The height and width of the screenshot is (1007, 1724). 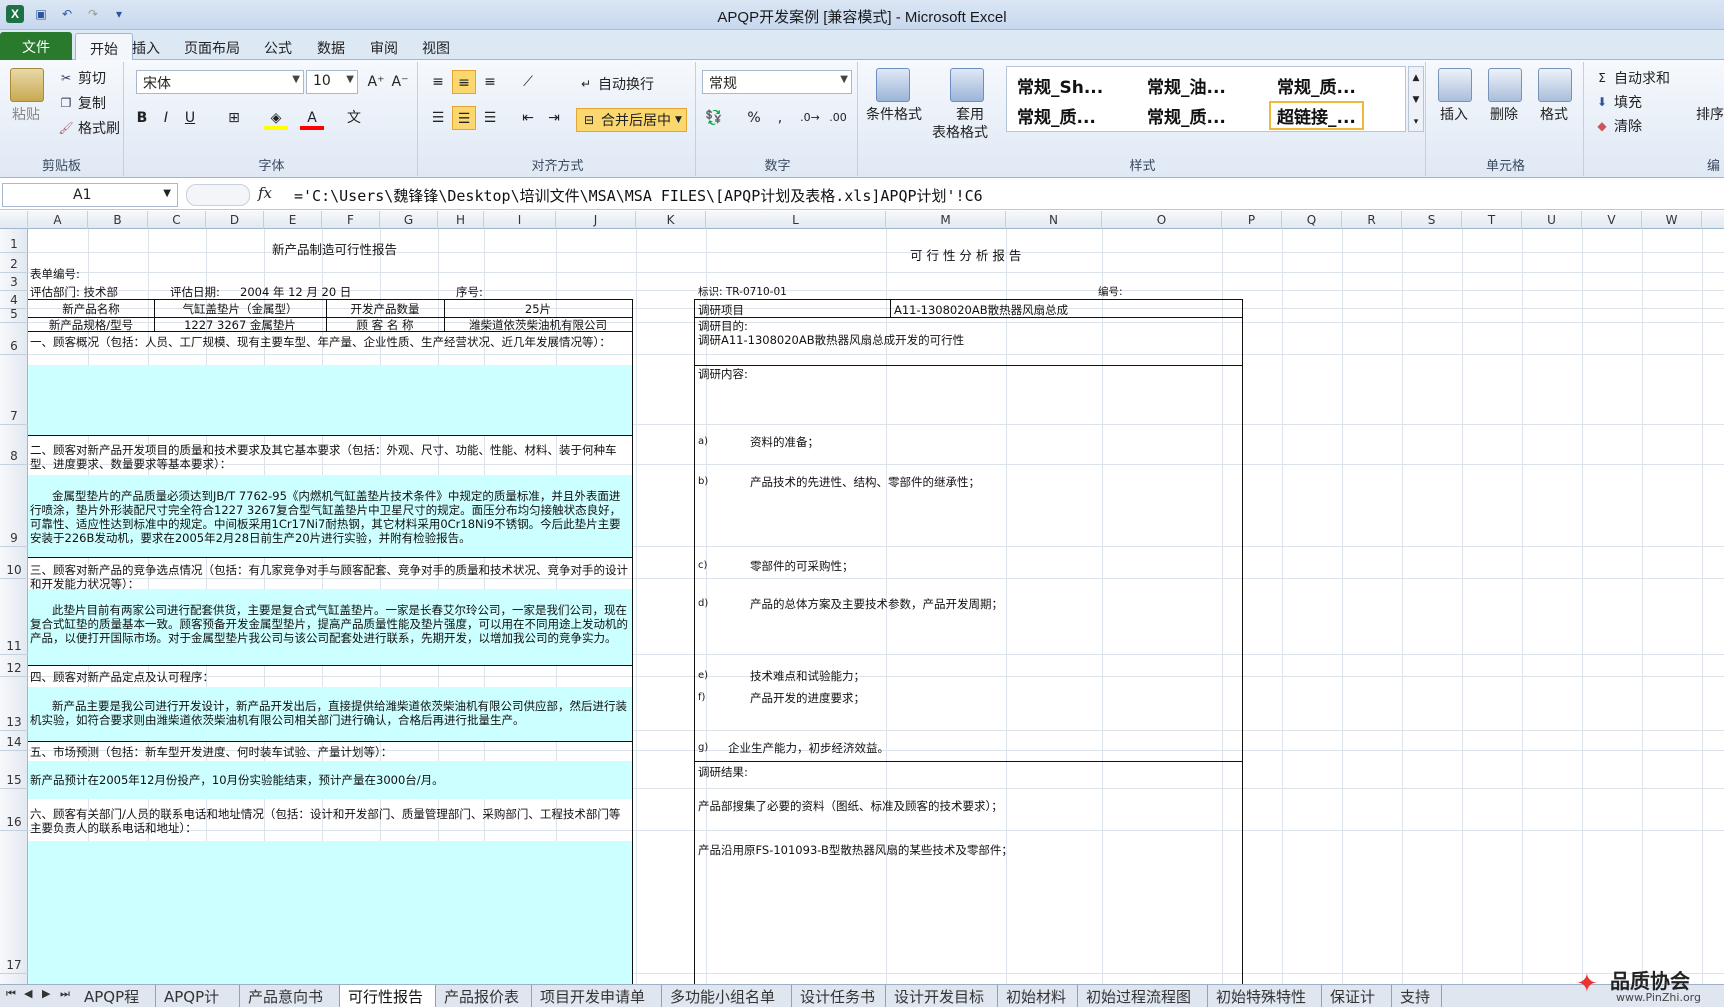 I want to click on row-header-9: 9, so click(x=14, y=506).